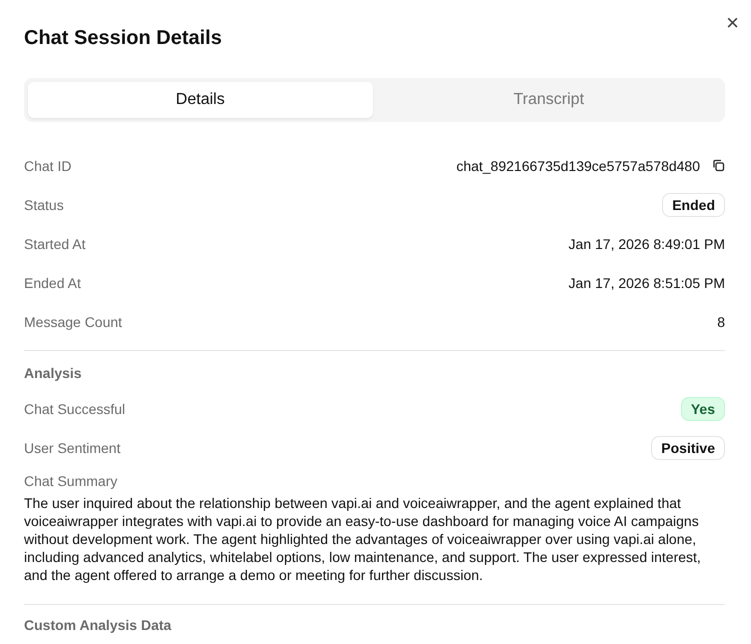 The image size is (751, 644). Describe the element at coordinates (48, 166) in the screenshot. I see `field-label: Chat ID` at that location.